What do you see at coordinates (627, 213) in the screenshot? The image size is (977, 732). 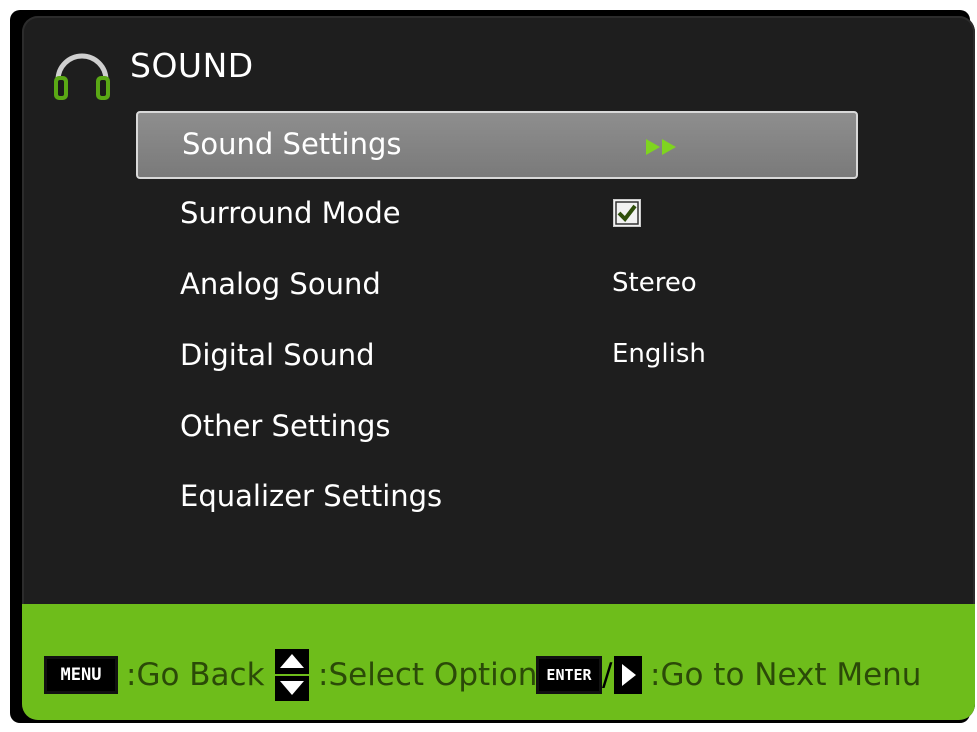 I see `checkbox-checked-icon` at bounding box center [627, 213].